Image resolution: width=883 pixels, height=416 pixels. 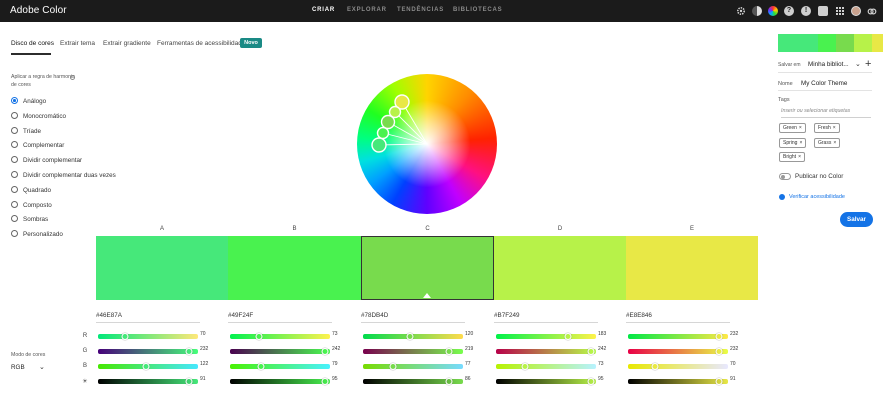 I want to click on tag-chip: Fresh ×, so click(x=827, y=128).